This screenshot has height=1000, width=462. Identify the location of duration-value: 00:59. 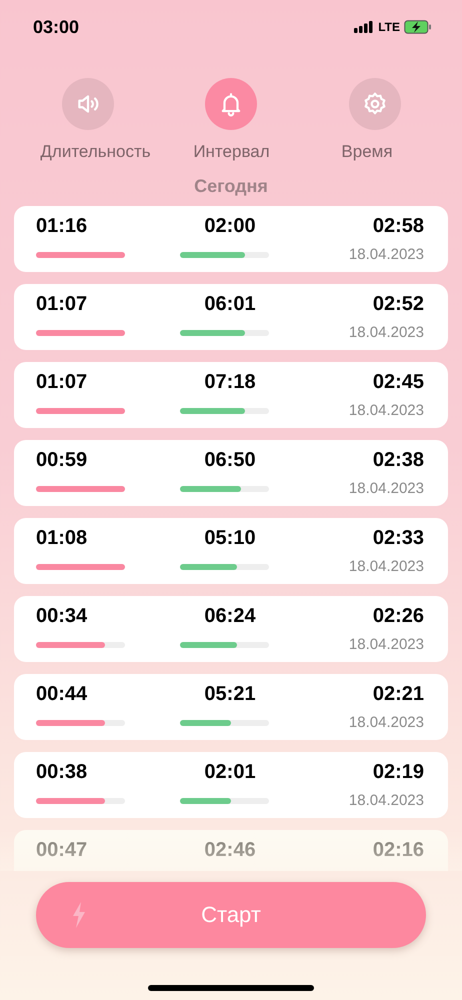
(62, 460).